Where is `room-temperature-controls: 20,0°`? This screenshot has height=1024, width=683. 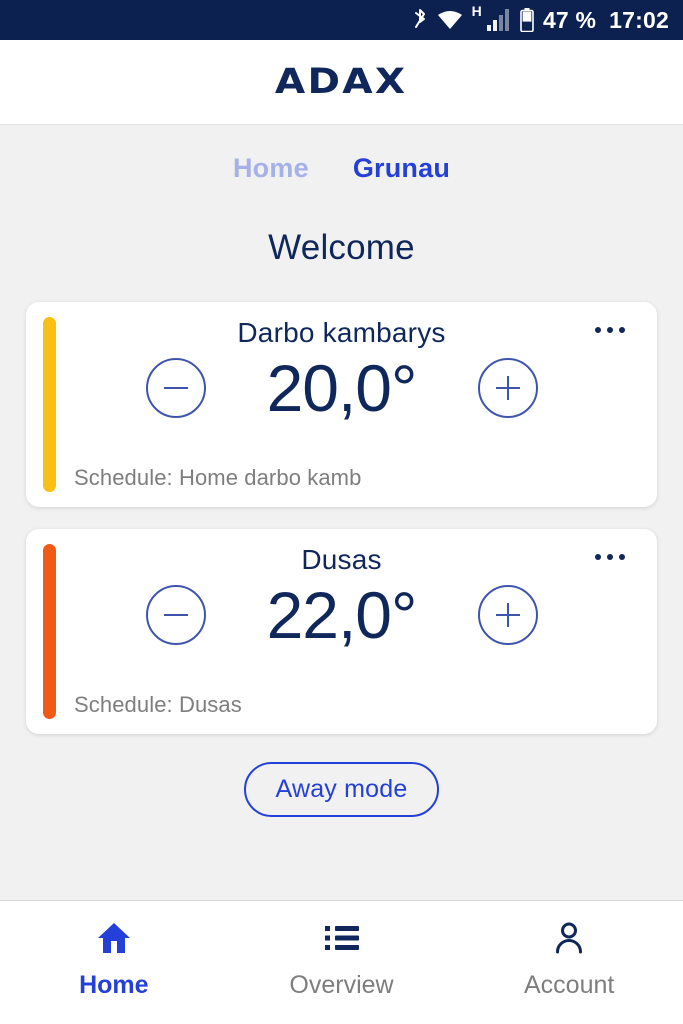
room-temperature-controls: 20,0° is located at coordinates (341, 388).